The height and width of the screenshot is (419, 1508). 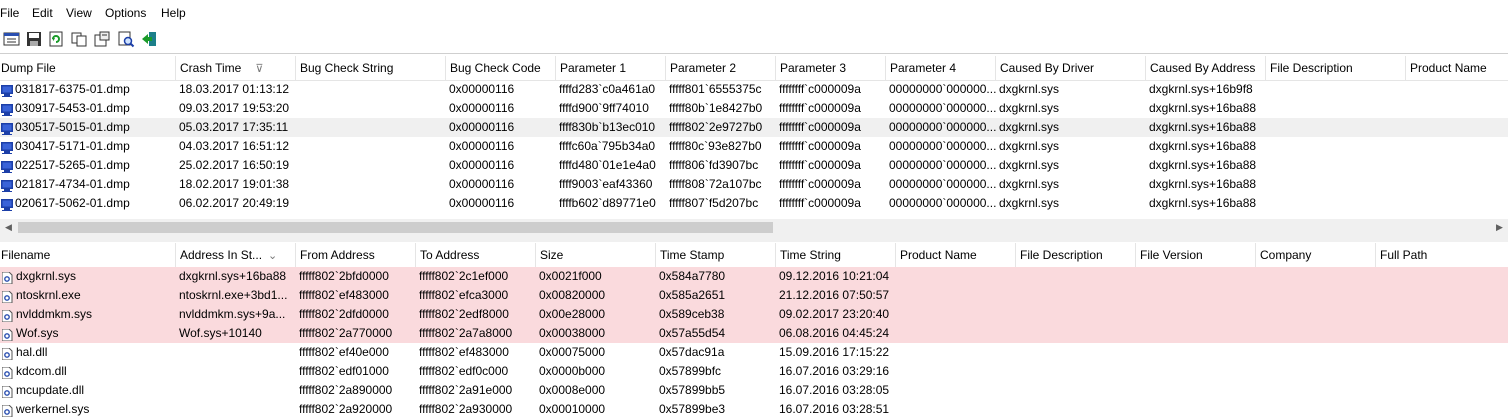 What do you see at coordinates (754, 239) in the screenshot?
I see `pane-splitter` at bounding box center [754, 239].